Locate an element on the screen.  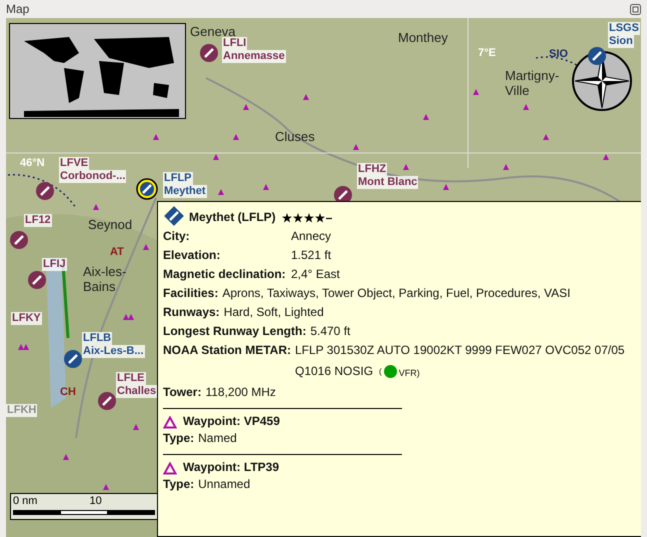
field-value: Named is located at coordinates (217, 438).